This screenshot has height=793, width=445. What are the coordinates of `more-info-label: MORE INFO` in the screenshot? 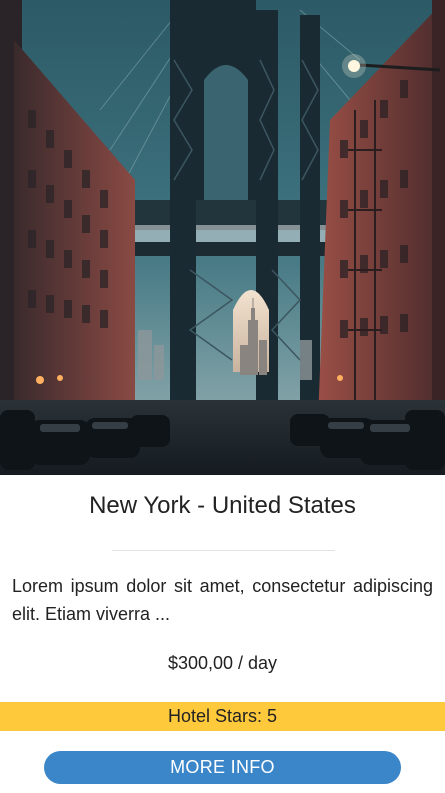 It's located at (222, 767).